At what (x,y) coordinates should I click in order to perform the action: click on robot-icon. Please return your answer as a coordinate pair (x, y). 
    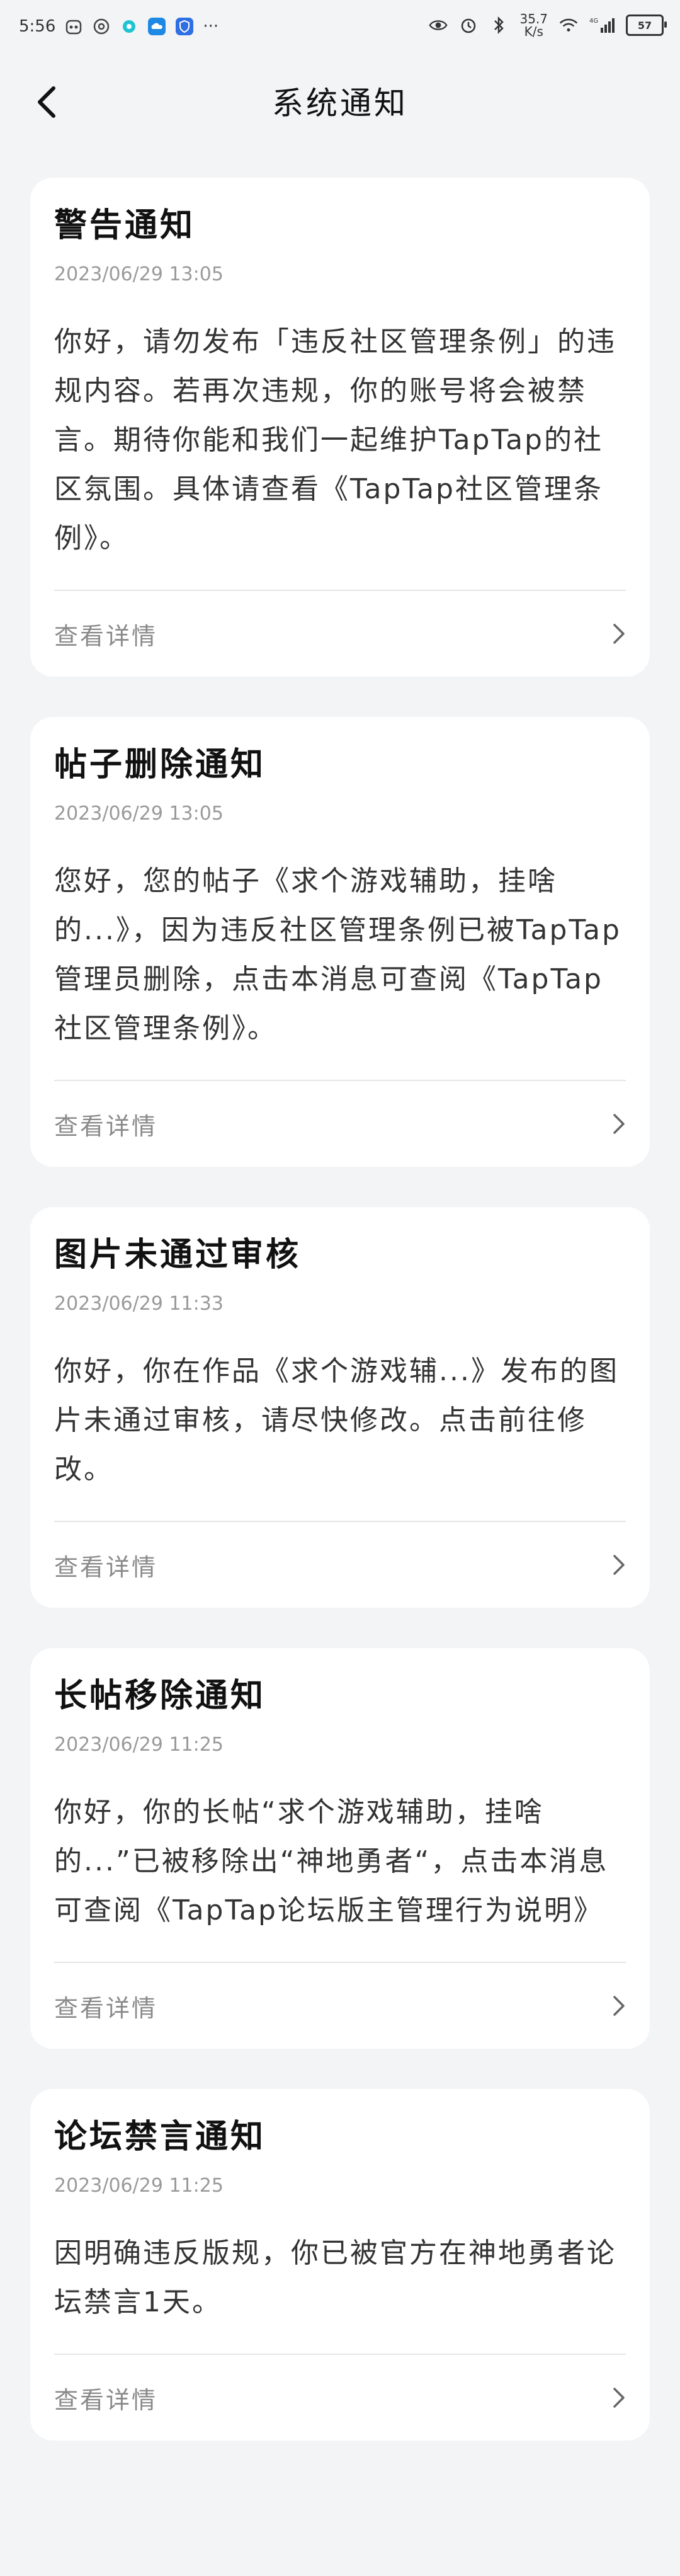
    Looking at the image, I should click on (73, 26).